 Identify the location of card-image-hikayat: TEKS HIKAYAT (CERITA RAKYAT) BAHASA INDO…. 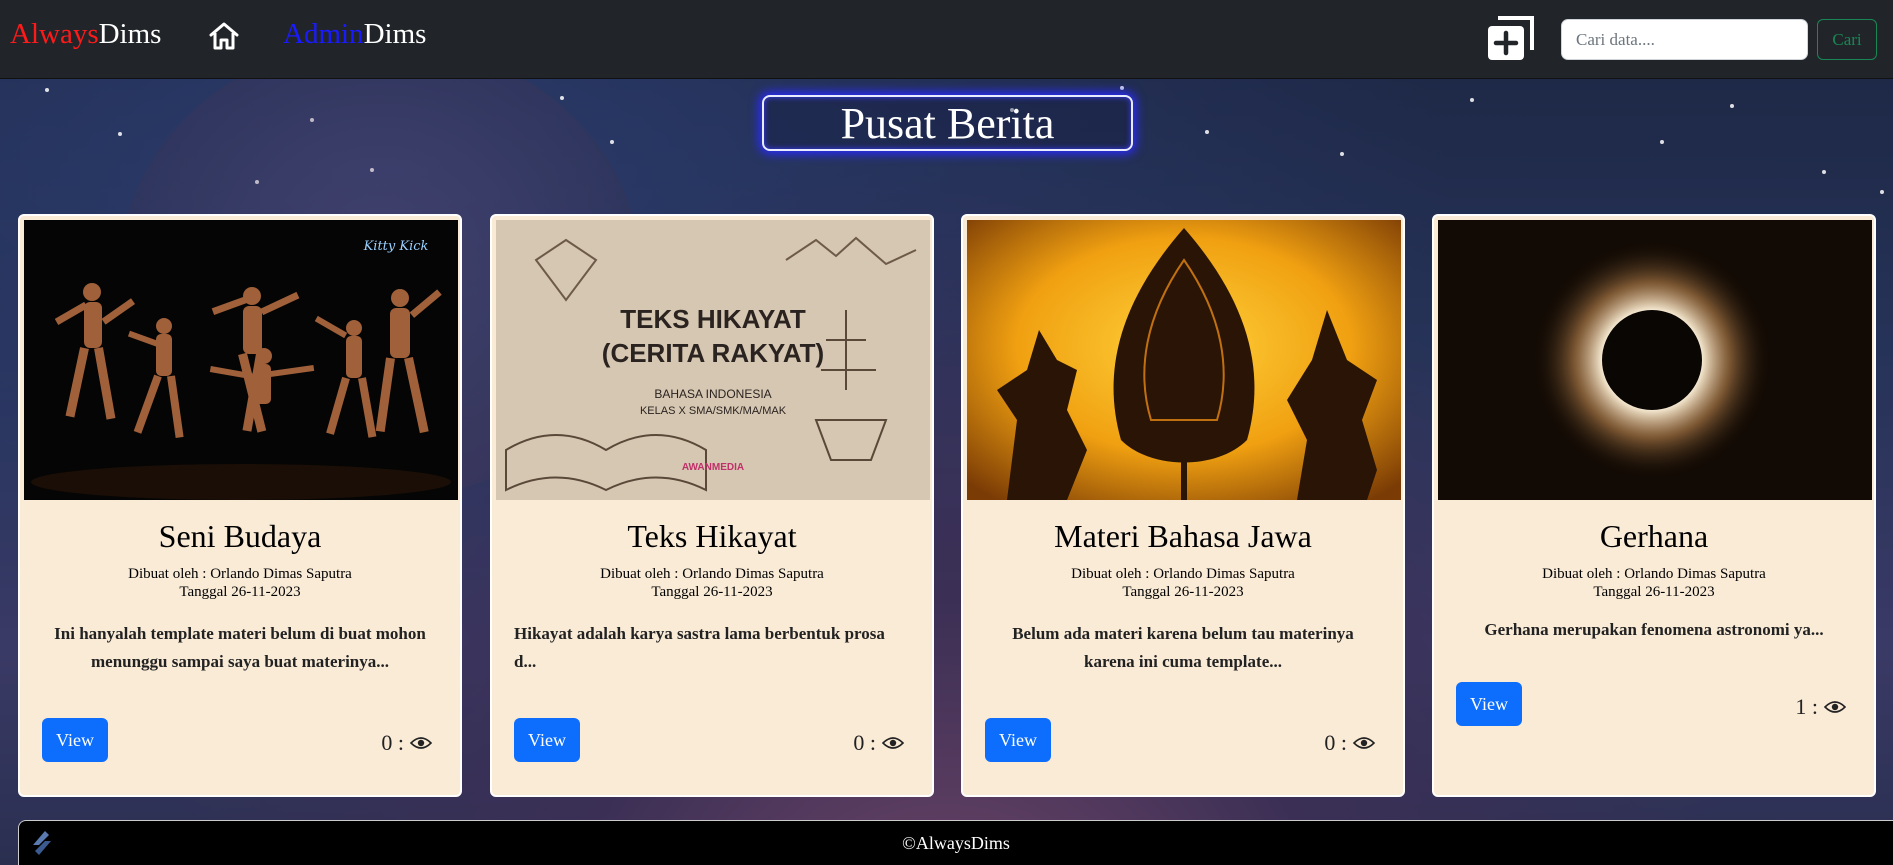
(713, 360).